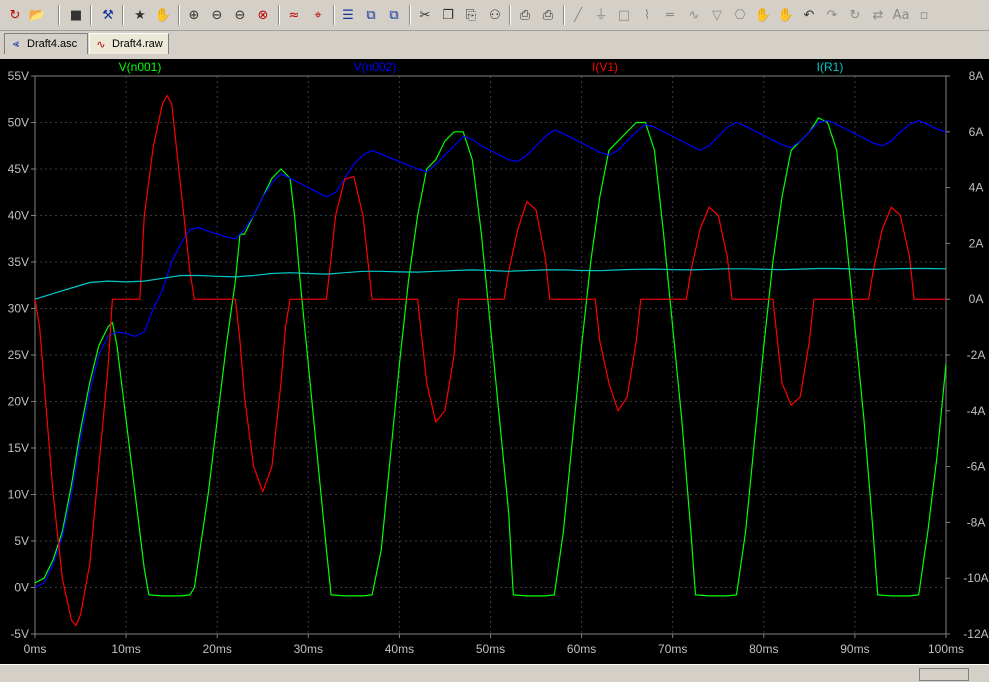 This screenshot has width=989, height=682. Describe the element at coordinates (137, 44) in the screenshot. I see `tab-label: Draft4.raw` at that location.